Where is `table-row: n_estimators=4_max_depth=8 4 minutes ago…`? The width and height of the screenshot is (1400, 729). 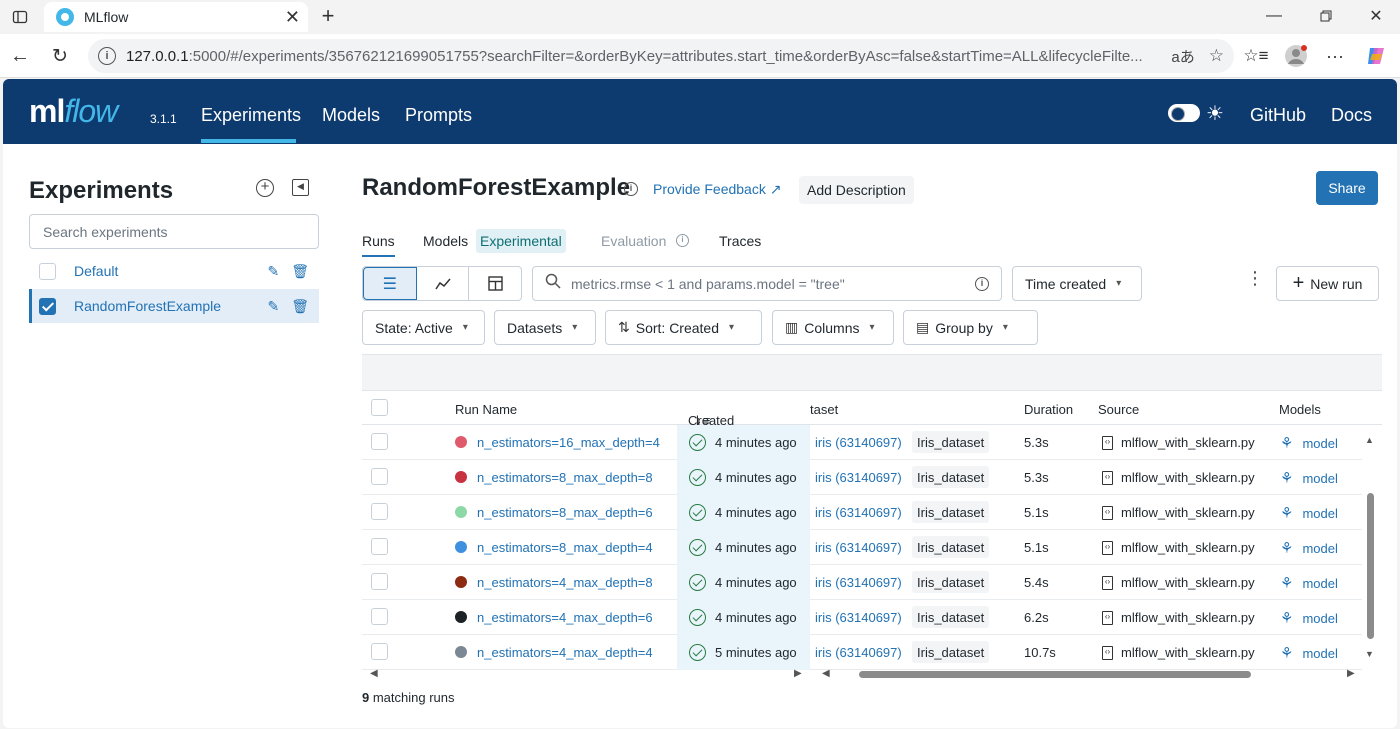 table-row: n_estimators=4_max_depth=8 4 minutes ago… is located at coordinates (862, 582).